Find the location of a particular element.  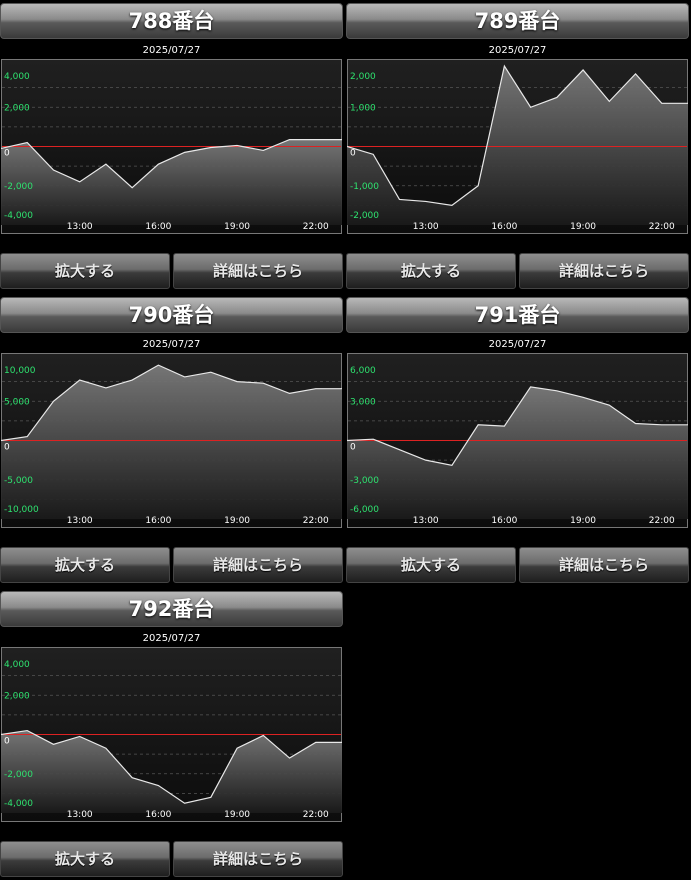

y-tick-label: -5,000 is located at coordinates (18, 481).